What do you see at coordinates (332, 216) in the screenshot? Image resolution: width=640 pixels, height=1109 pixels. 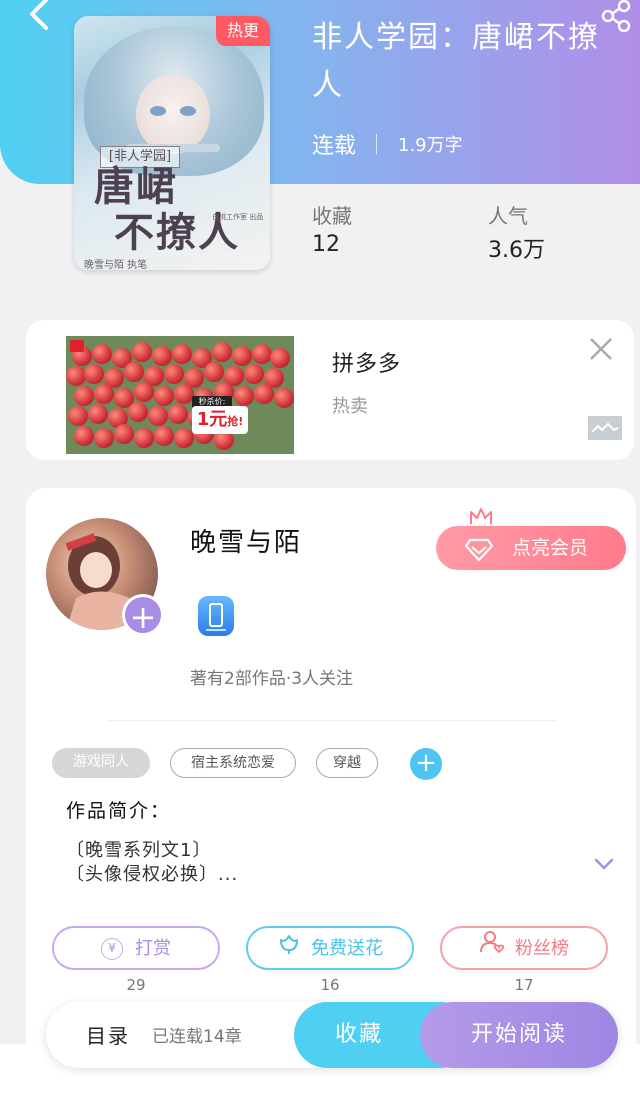 I see `collect-label: 收藏` at bounding box center [332, 216].